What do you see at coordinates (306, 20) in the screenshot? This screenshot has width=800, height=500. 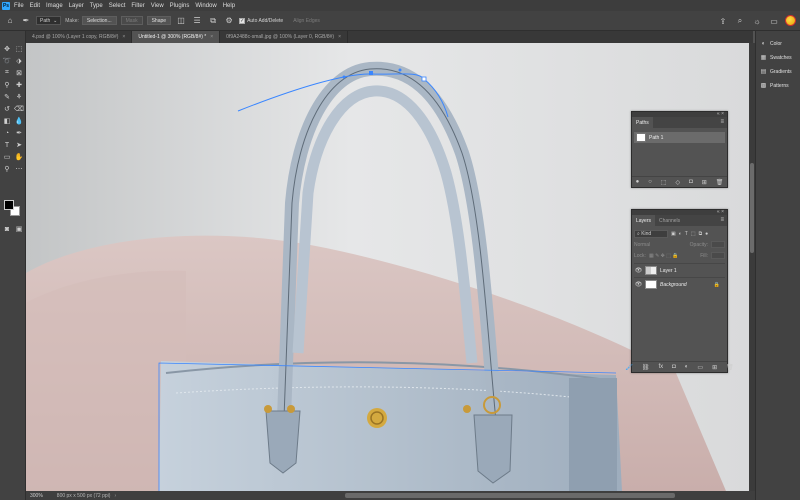 I see `align-edges-option: Align Edges` at bounding box center [306, 20].